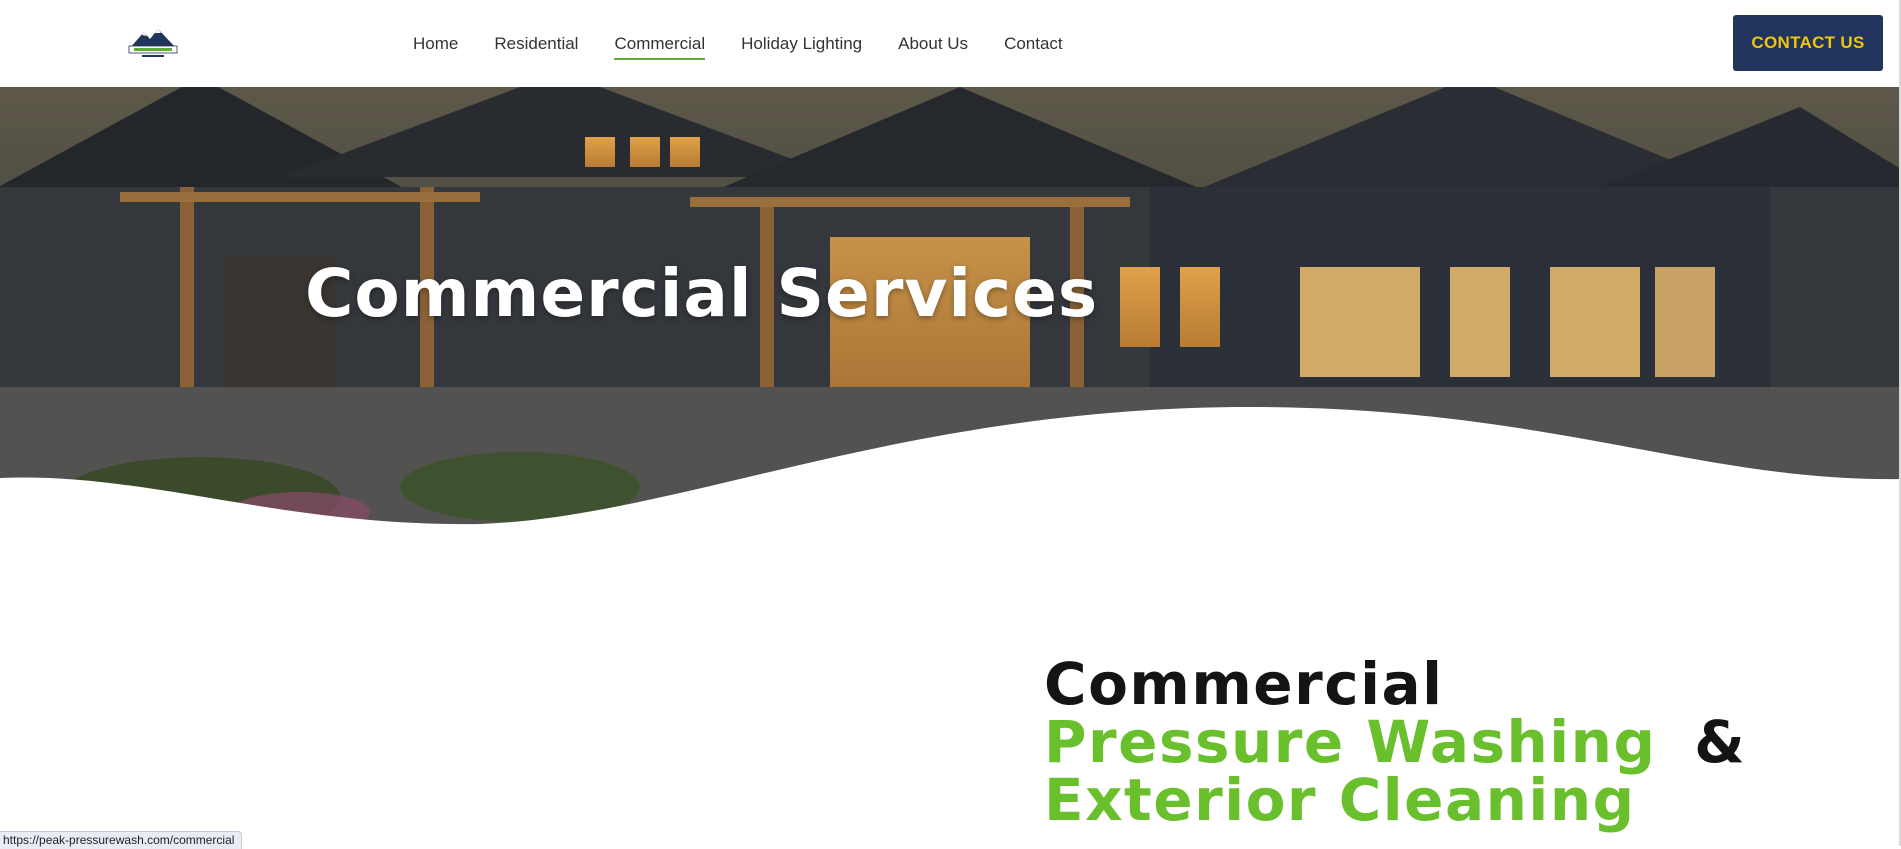 This screenshot has width=1901, height=849. I want to click on nav-about-us: About Us, so click(933, 44).